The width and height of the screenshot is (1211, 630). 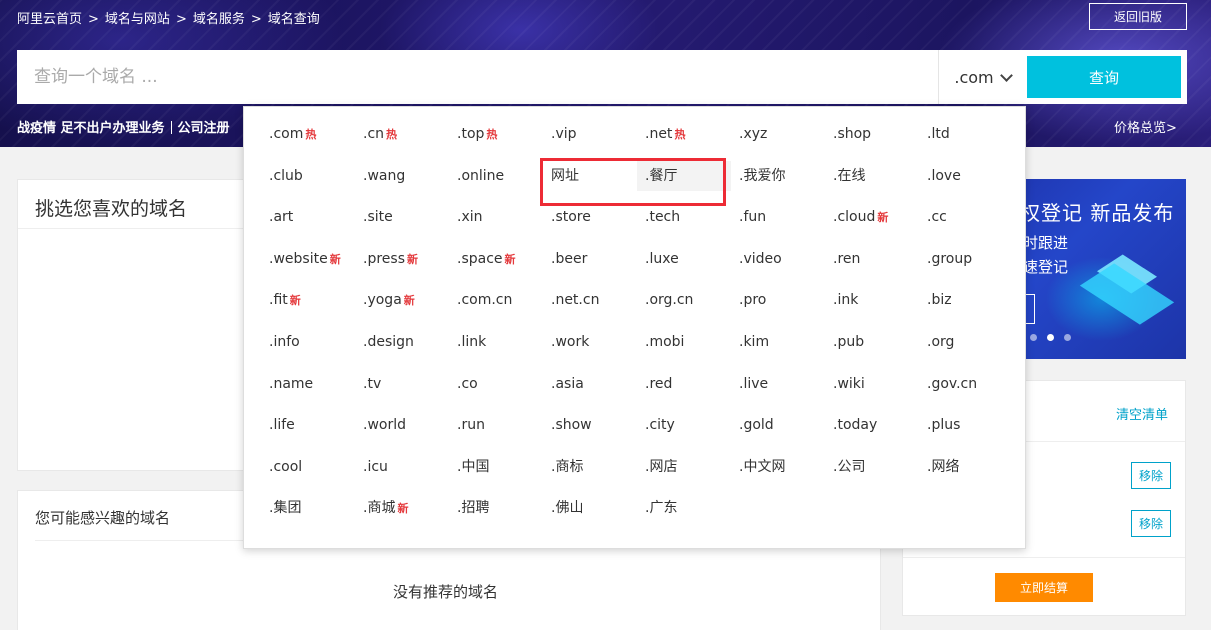 What do you see at coordinates (684, 134) in the screenshot?
I see `tld-option: .net 热` at bounding box center [684, 134].